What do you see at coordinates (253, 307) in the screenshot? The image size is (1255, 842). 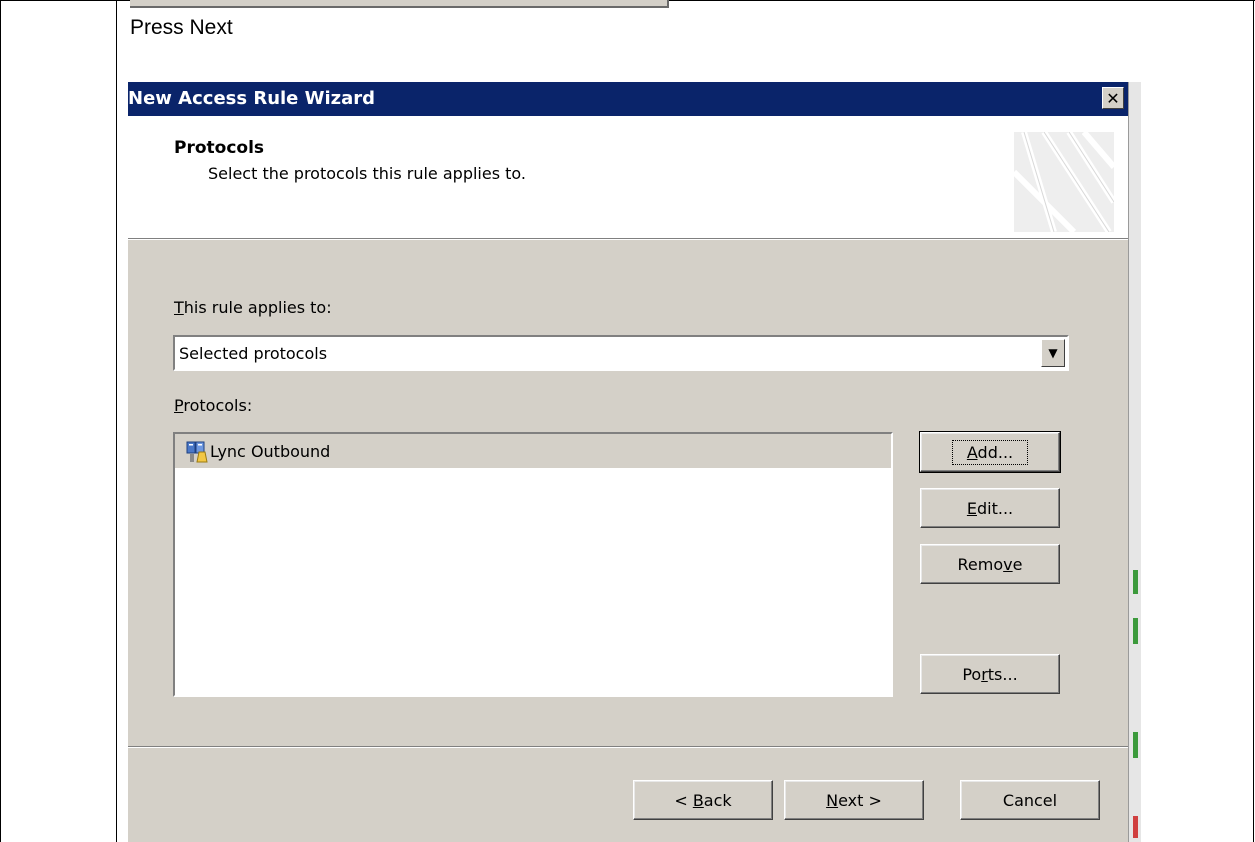 I see `applies-to-label: This rule applies to:` at bounding box center [253, 307].